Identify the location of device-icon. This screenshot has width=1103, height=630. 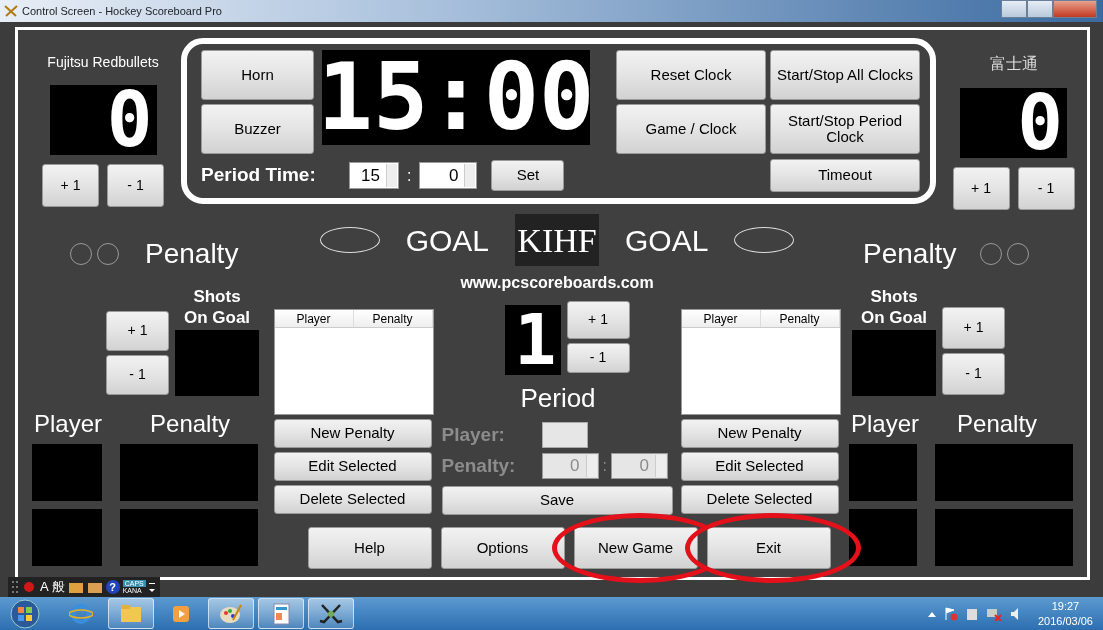
(971, 613).